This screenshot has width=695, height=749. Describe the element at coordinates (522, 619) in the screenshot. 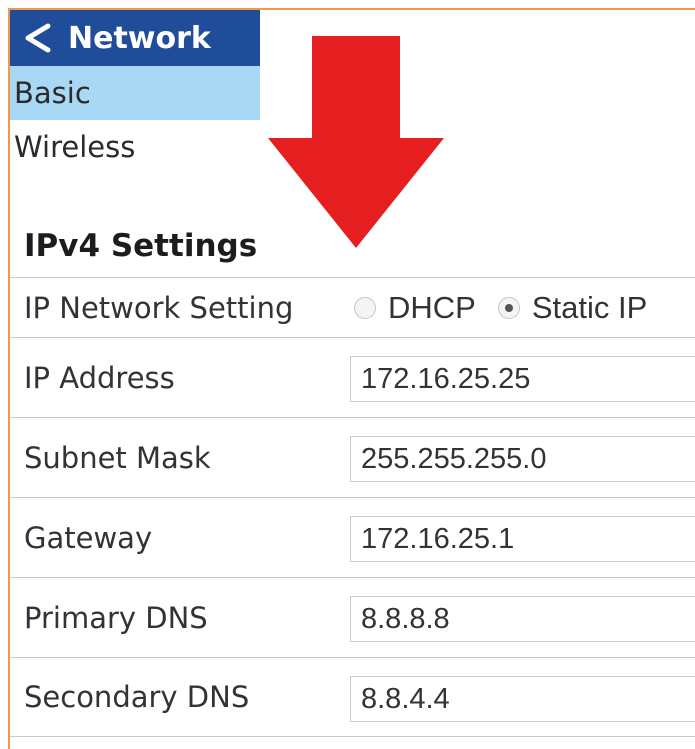

I see `primary-dns-input: 8.8.8.8` at that location.